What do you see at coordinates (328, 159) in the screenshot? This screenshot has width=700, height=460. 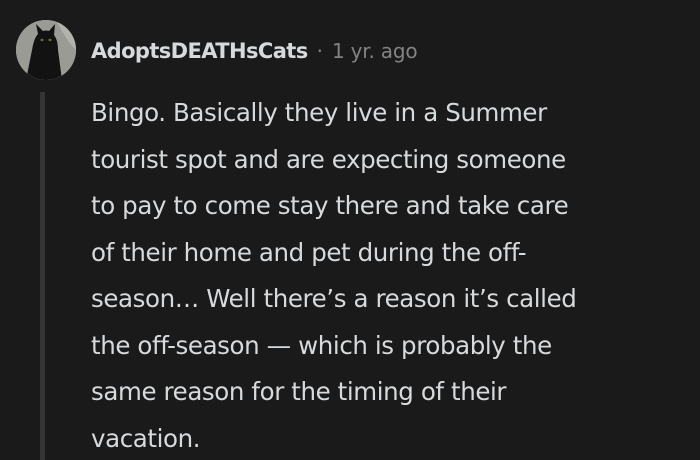 I see `comment-body-line: tourist spot and are expecting someone` at bounding box center [328, 159].